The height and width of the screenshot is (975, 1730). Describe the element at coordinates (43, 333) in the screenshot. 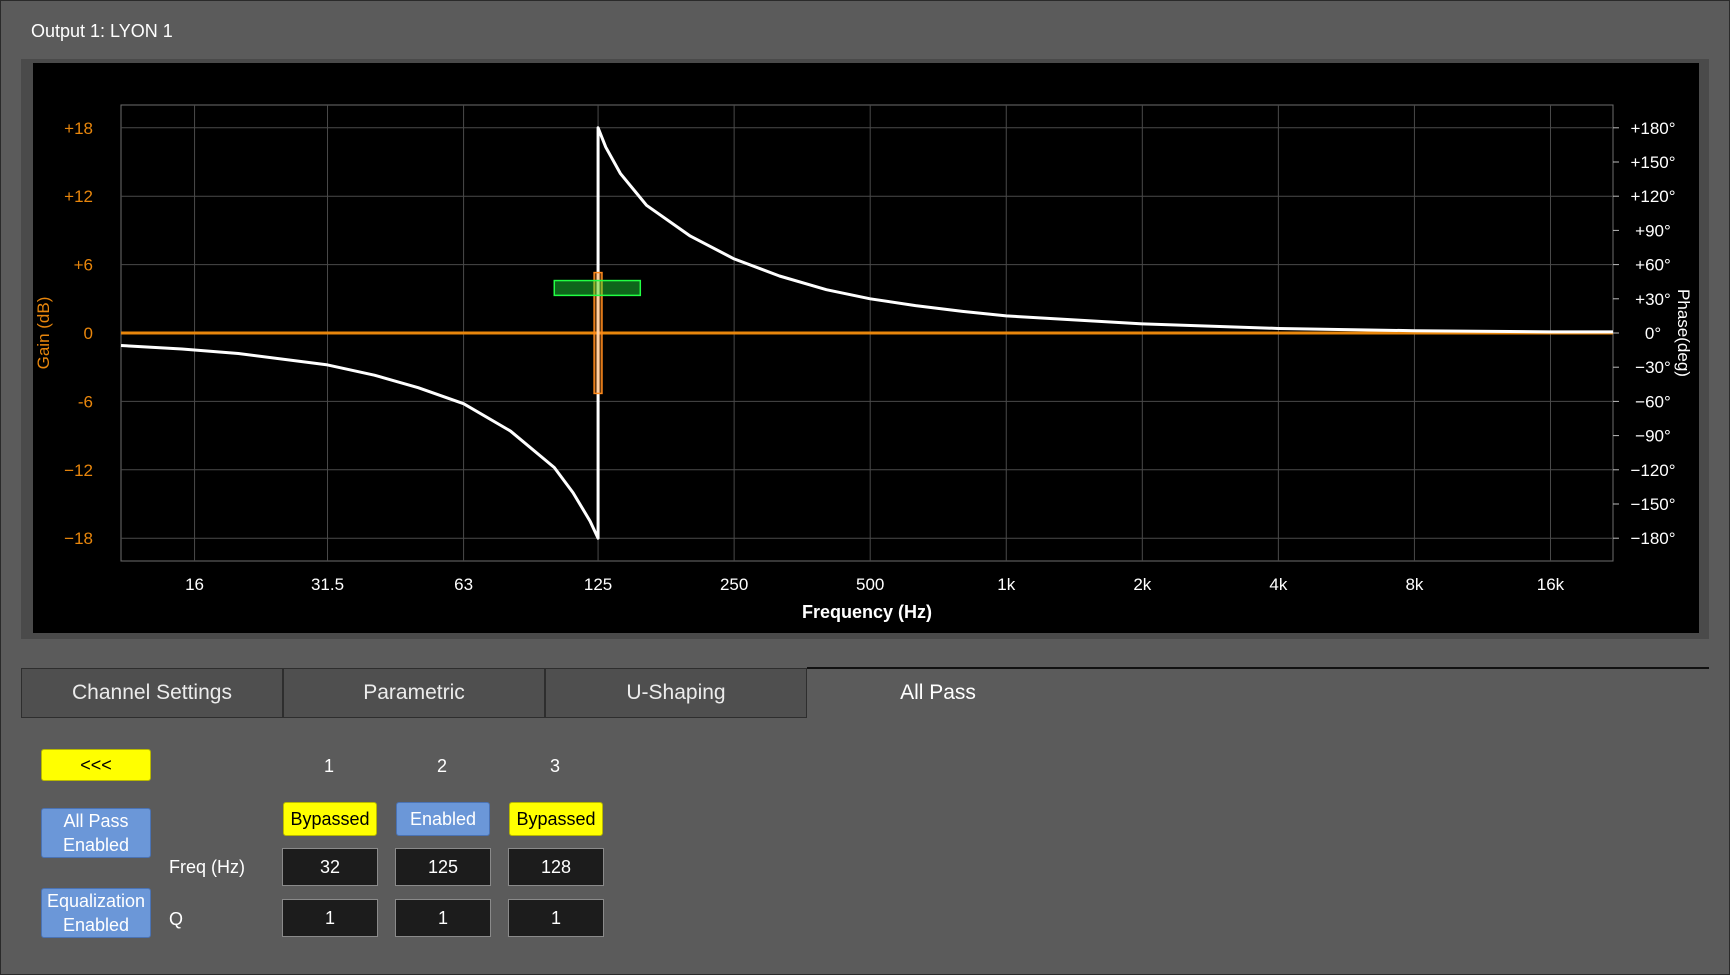

I see `gain-axis-title: Gain (dB)` at that location.